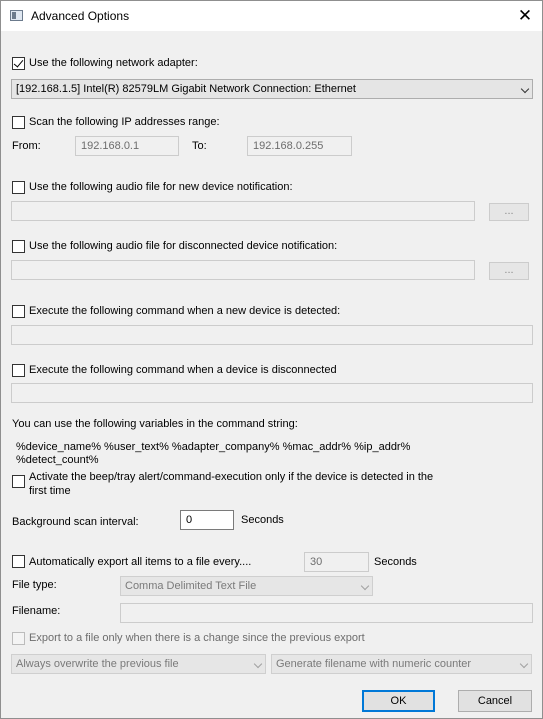 Image resolution: width=543 pixels, height=719 pixels. What do you see at coordinates (243, 270) in the screenshot?
I see `audio-disconnected-file-input` at bounding box center [243, 270].